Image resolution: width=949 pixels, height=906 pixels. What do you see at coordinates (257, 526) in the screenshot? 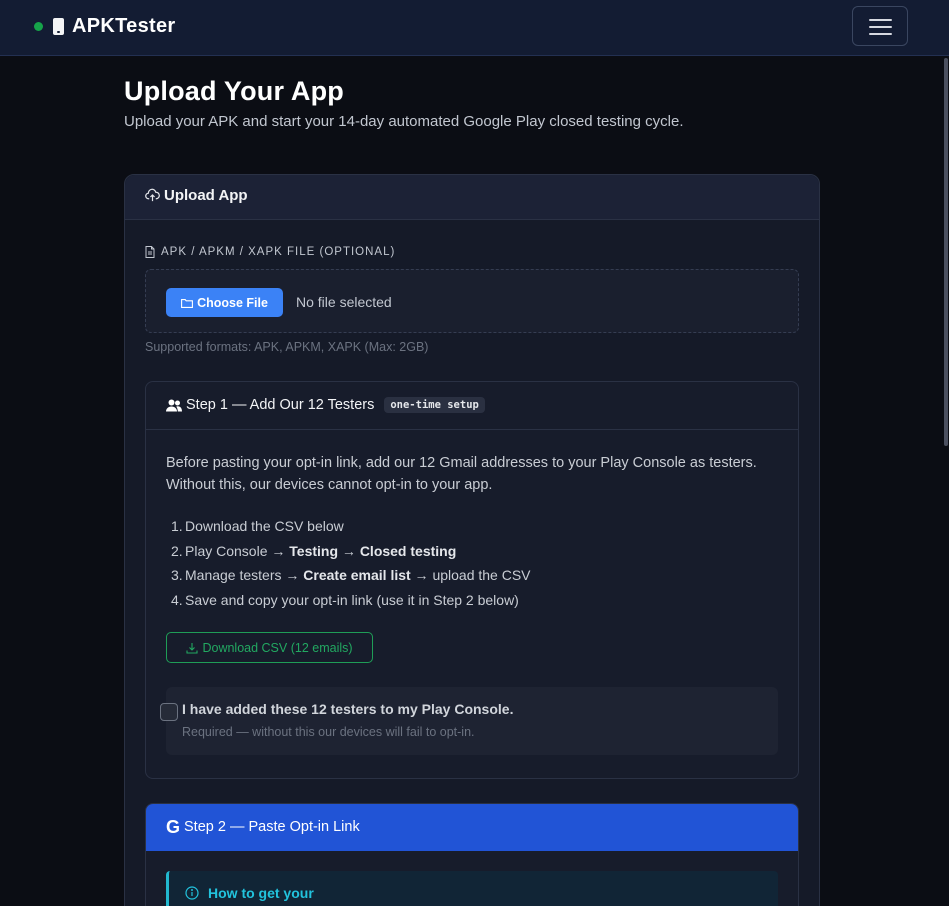
I see `list-item: 1. Download the CSV below` at bounding box center [257, 526].